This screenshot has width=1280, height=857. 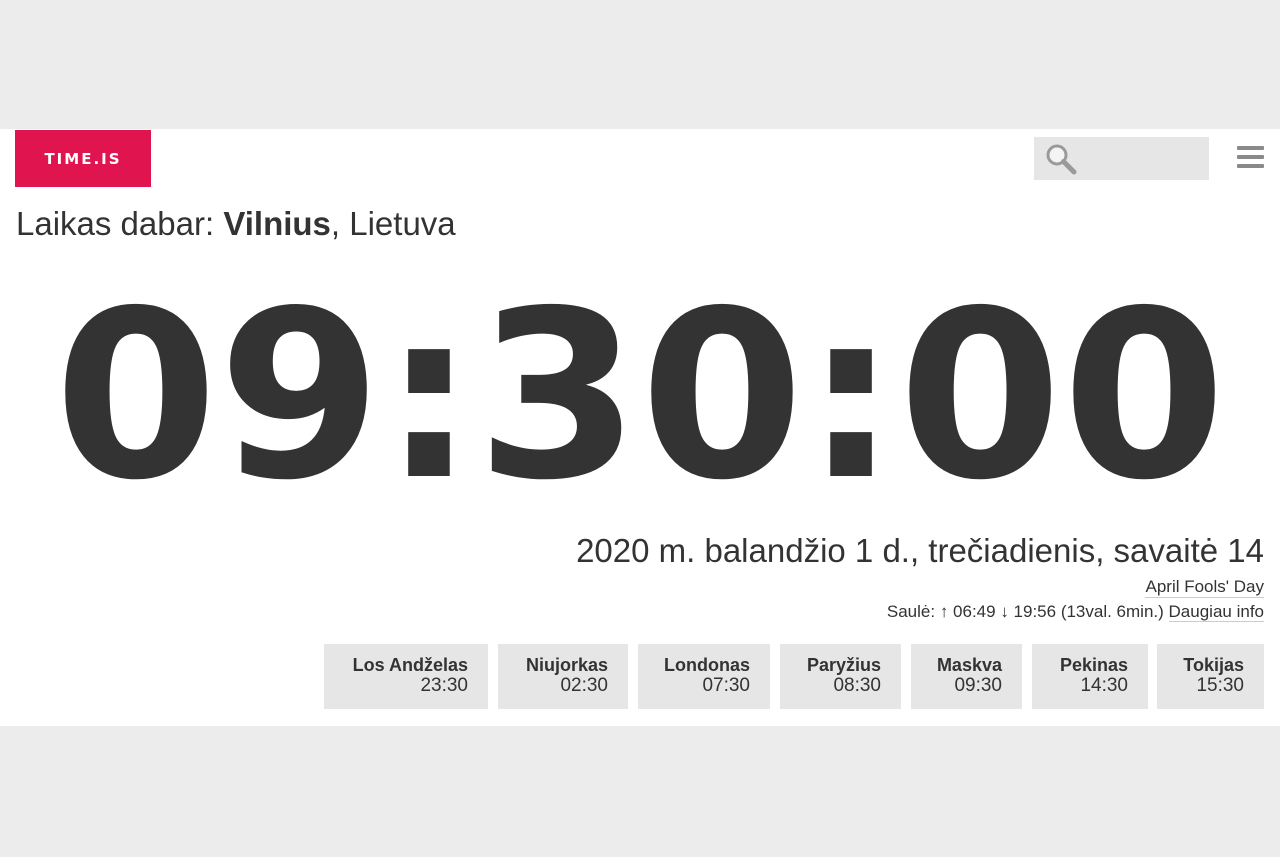 I want to click on city-tile-moscow: Maskva 09:30, so click(x=966, y=676).